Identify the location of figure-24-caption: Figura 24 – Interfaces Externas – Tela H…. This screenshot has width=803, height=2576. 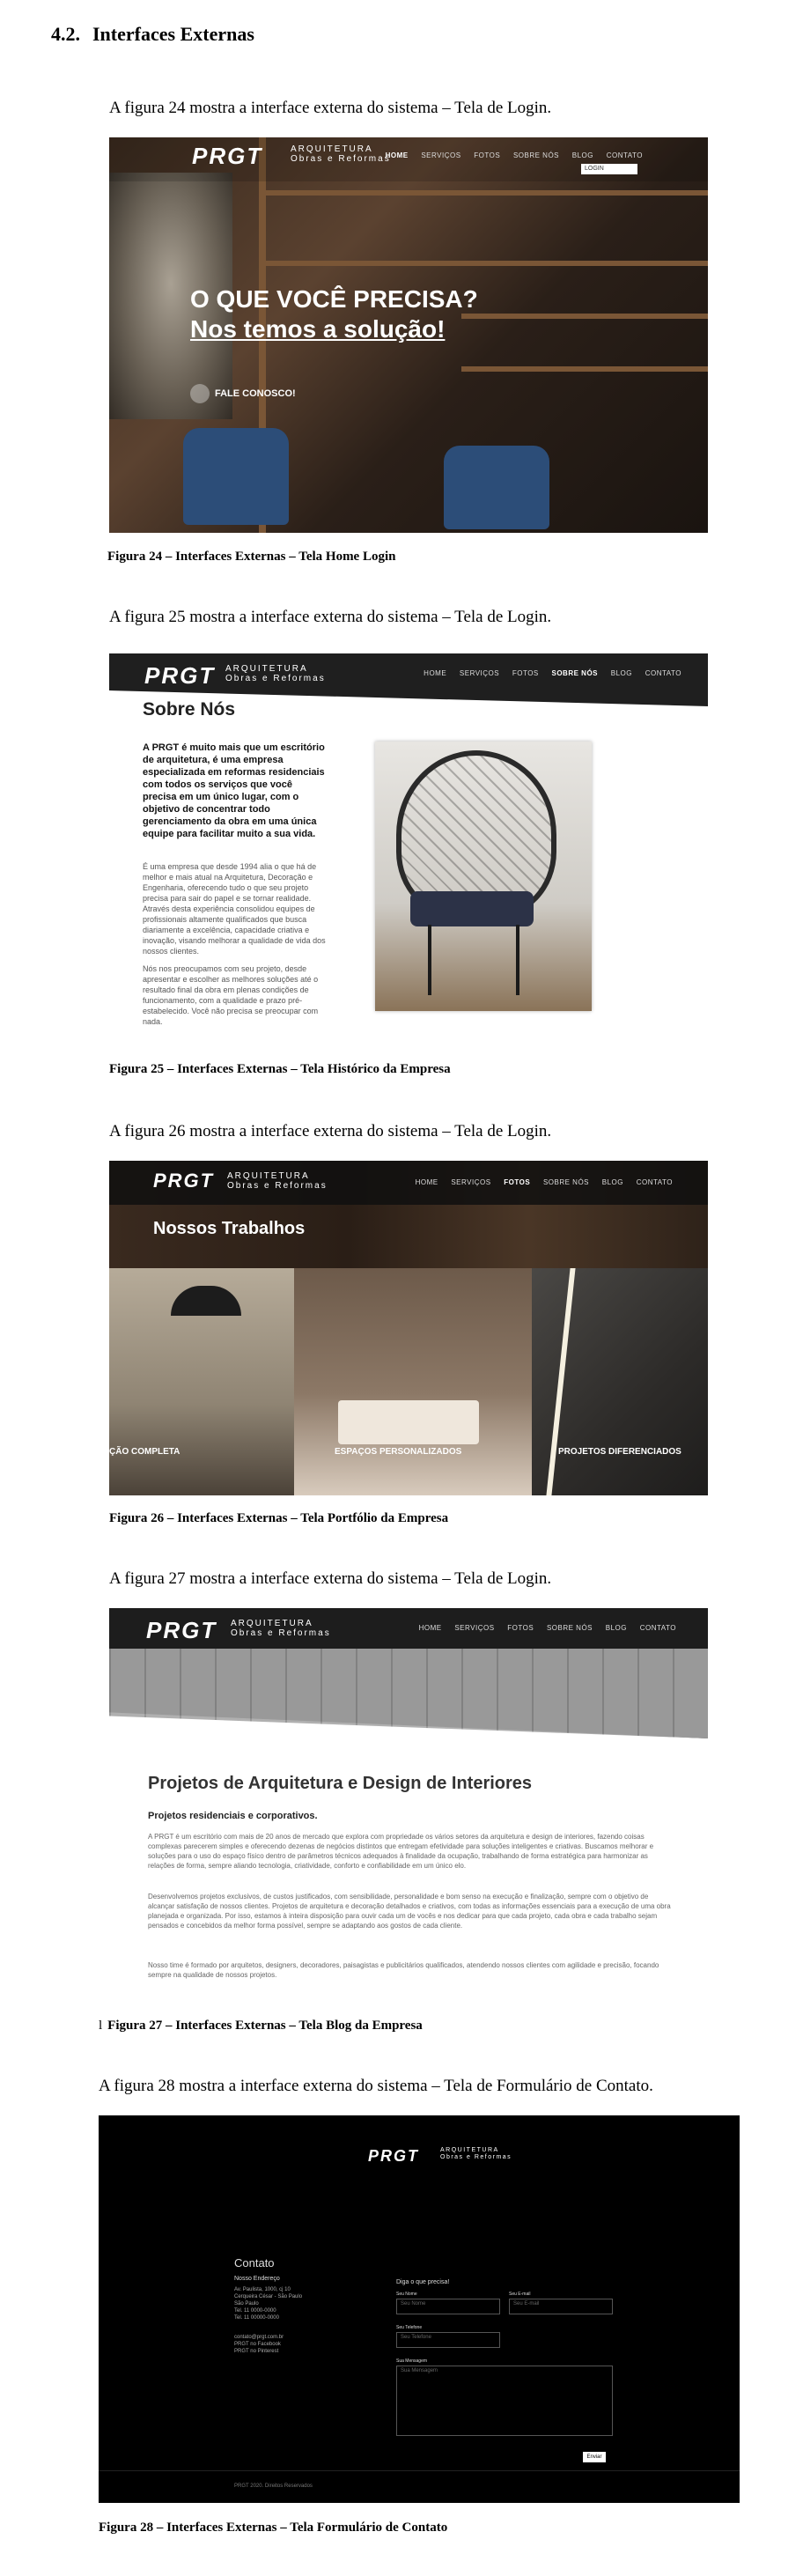
(252, 557).